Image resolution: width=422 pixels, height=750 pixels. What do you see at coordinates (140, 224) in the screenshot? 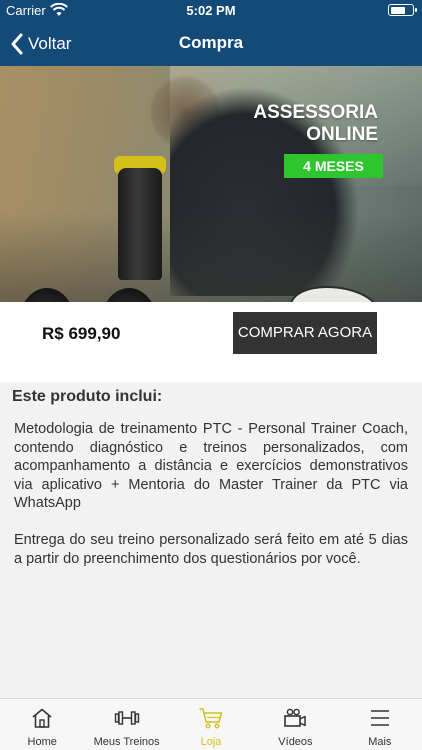
I see `water-bottle` at bounding box center [140, 224].